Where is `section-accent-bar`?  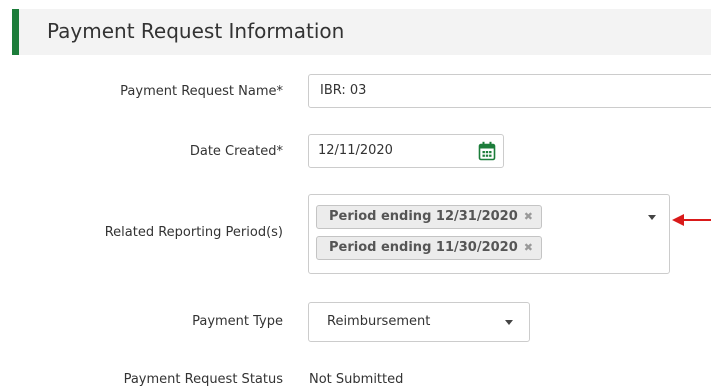
section-accent-bar is located at coordinates (15, 32).